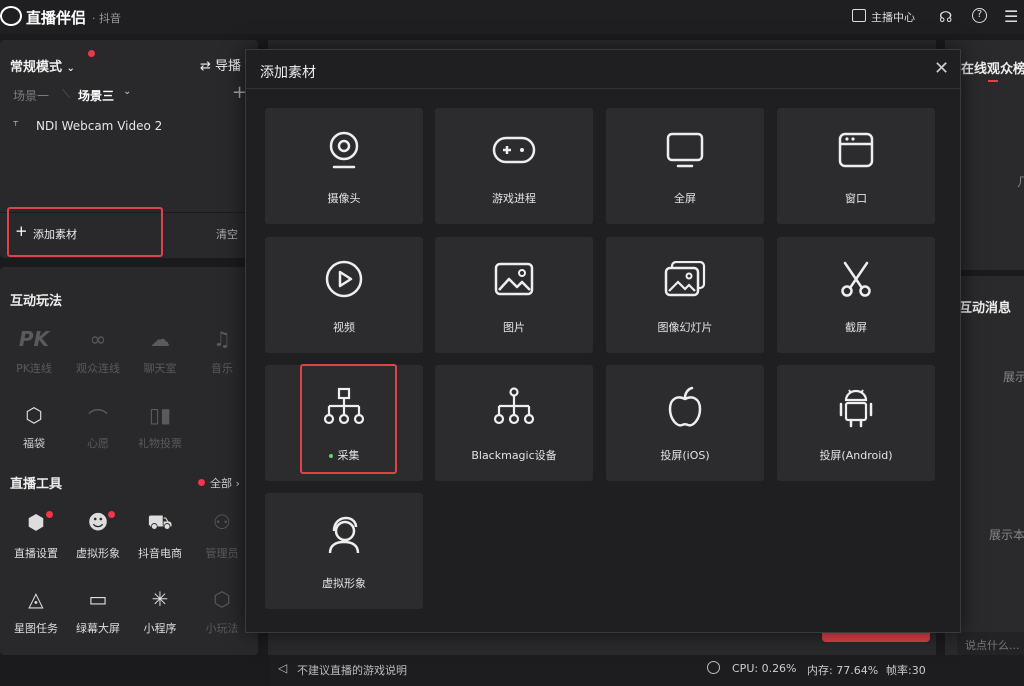  What do you see at coordinates (514, 198) in the screenshot?
I see `tile-label: 游戏进程` at bounding box center [514, 198].